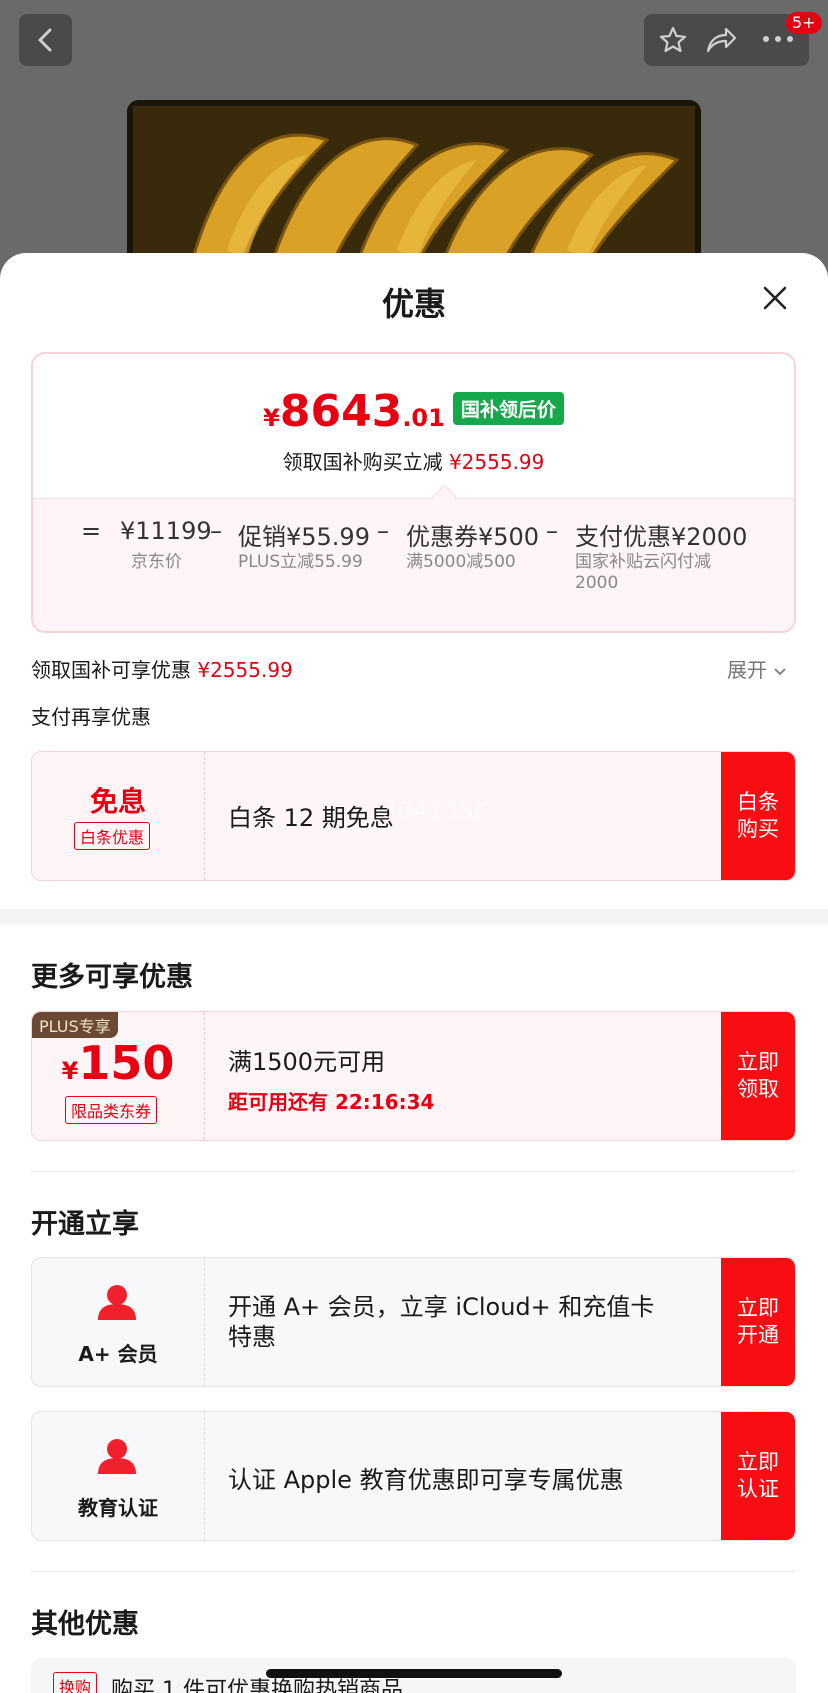 This screenshot has width=828, height=1693. What do you see at coordinates (473, 537) in the screenshot?
I see `breakdown-value: 优惠券¥500` at bounding box center [473, 537].